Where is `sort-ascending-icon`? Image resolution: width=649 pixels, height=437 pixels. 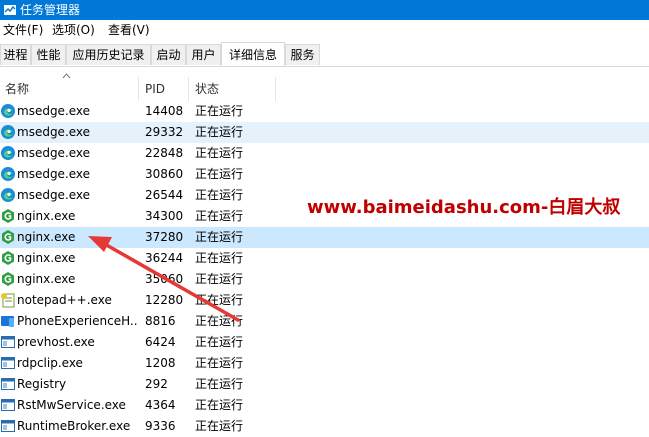
sort-ascending-icon is located at coordinates (66, 76).